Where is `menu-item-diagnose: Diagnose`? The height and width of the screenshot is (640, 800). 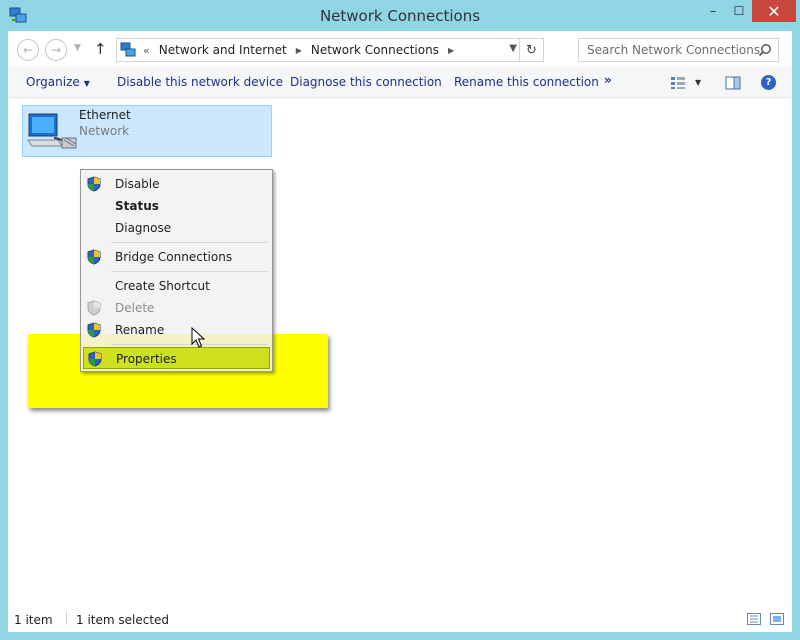 menu-item-diagnose: Diagnose is located at coordinates (176, 228).